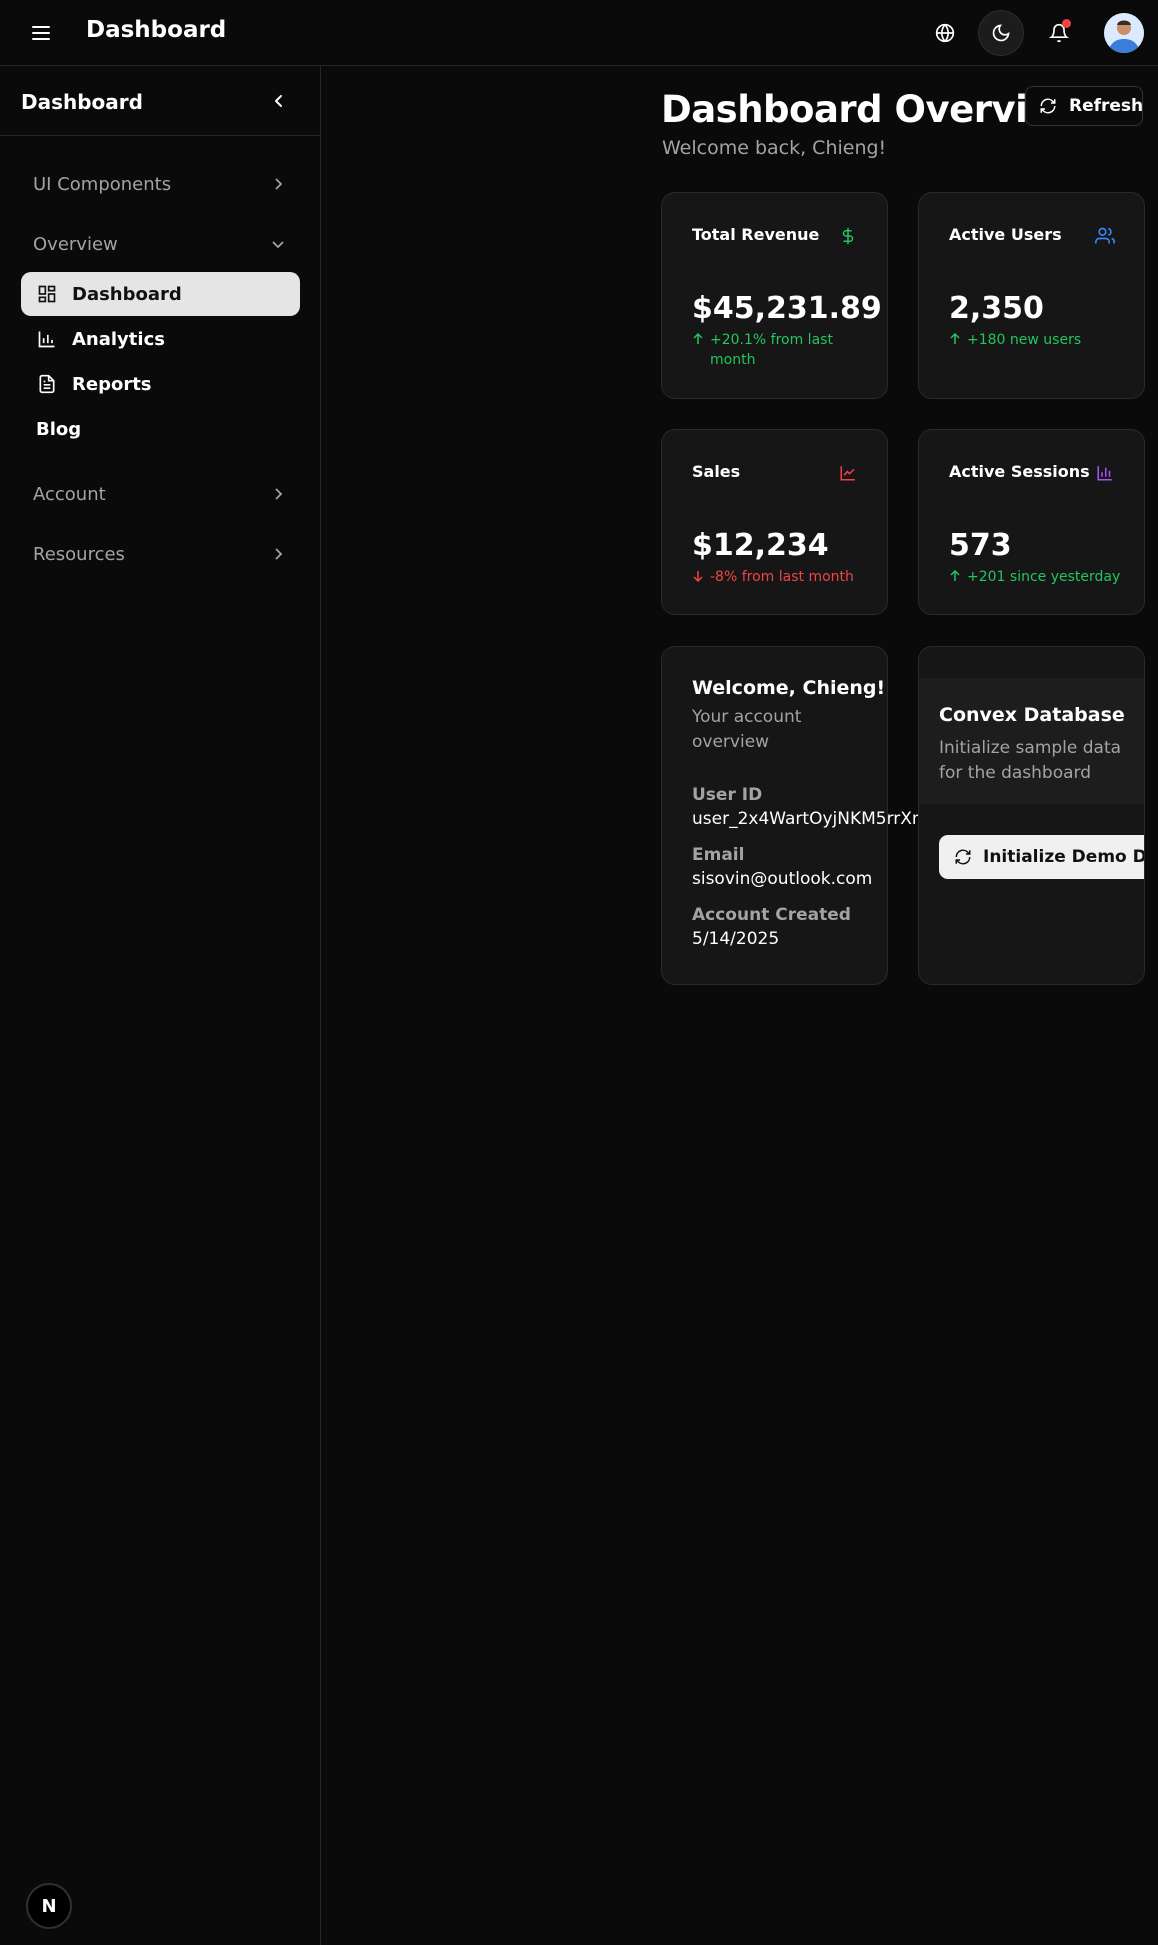  What do you see at coordinates (747, 729) in the screenshot?
I see `welcome-subtitle: Your account overview` at bounding box center [747, 729].